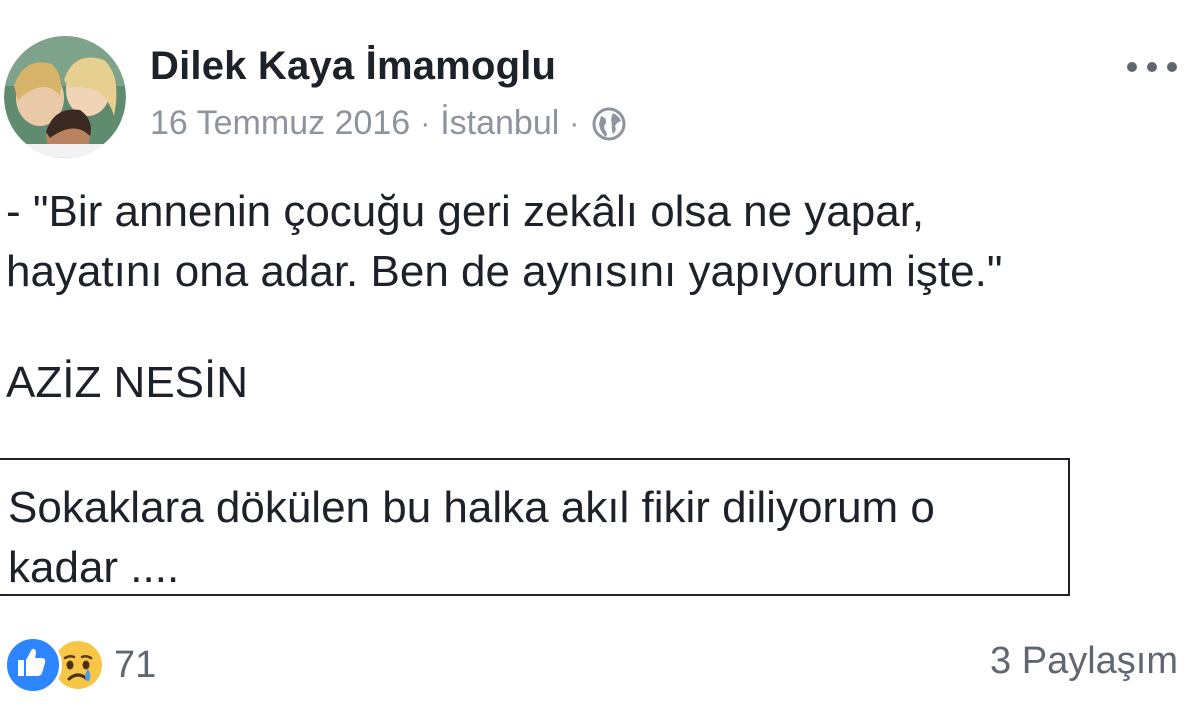  What do you see at coordinates (127, 382) in the screenshot?
I see `post-signature: AZİZ NESİN` at bounding box center [127, 382].